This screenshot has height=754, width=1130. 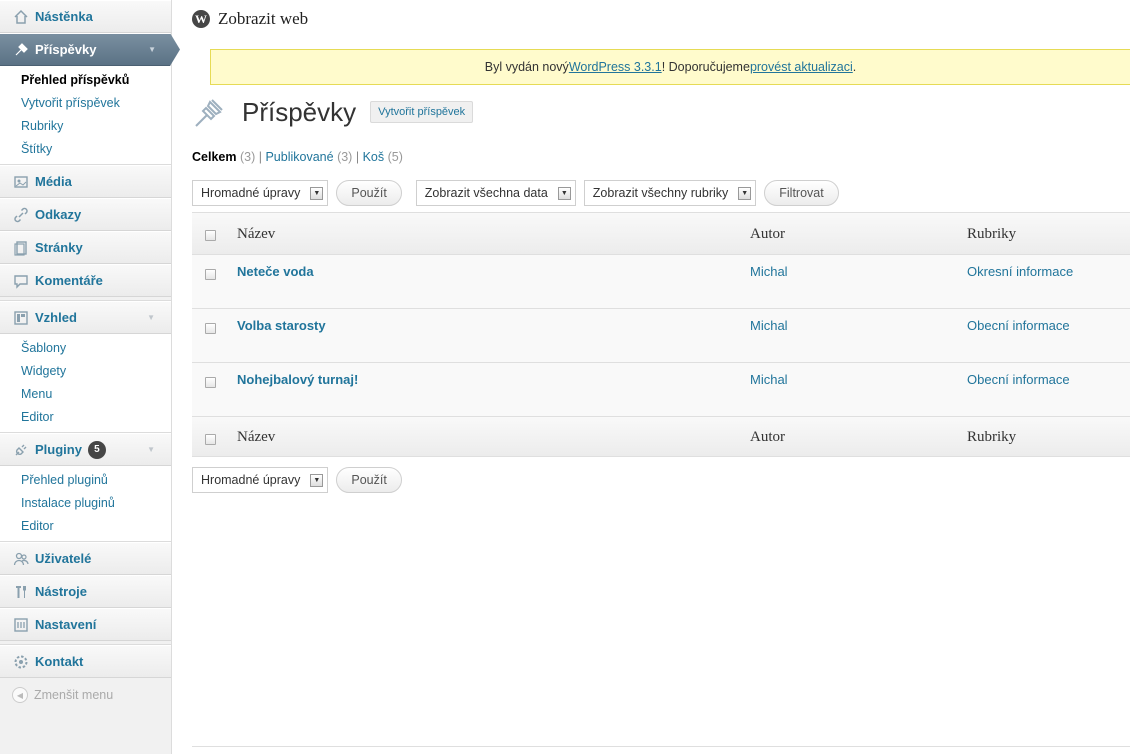 I want to click on media-icon, so click(x=21, y=182).